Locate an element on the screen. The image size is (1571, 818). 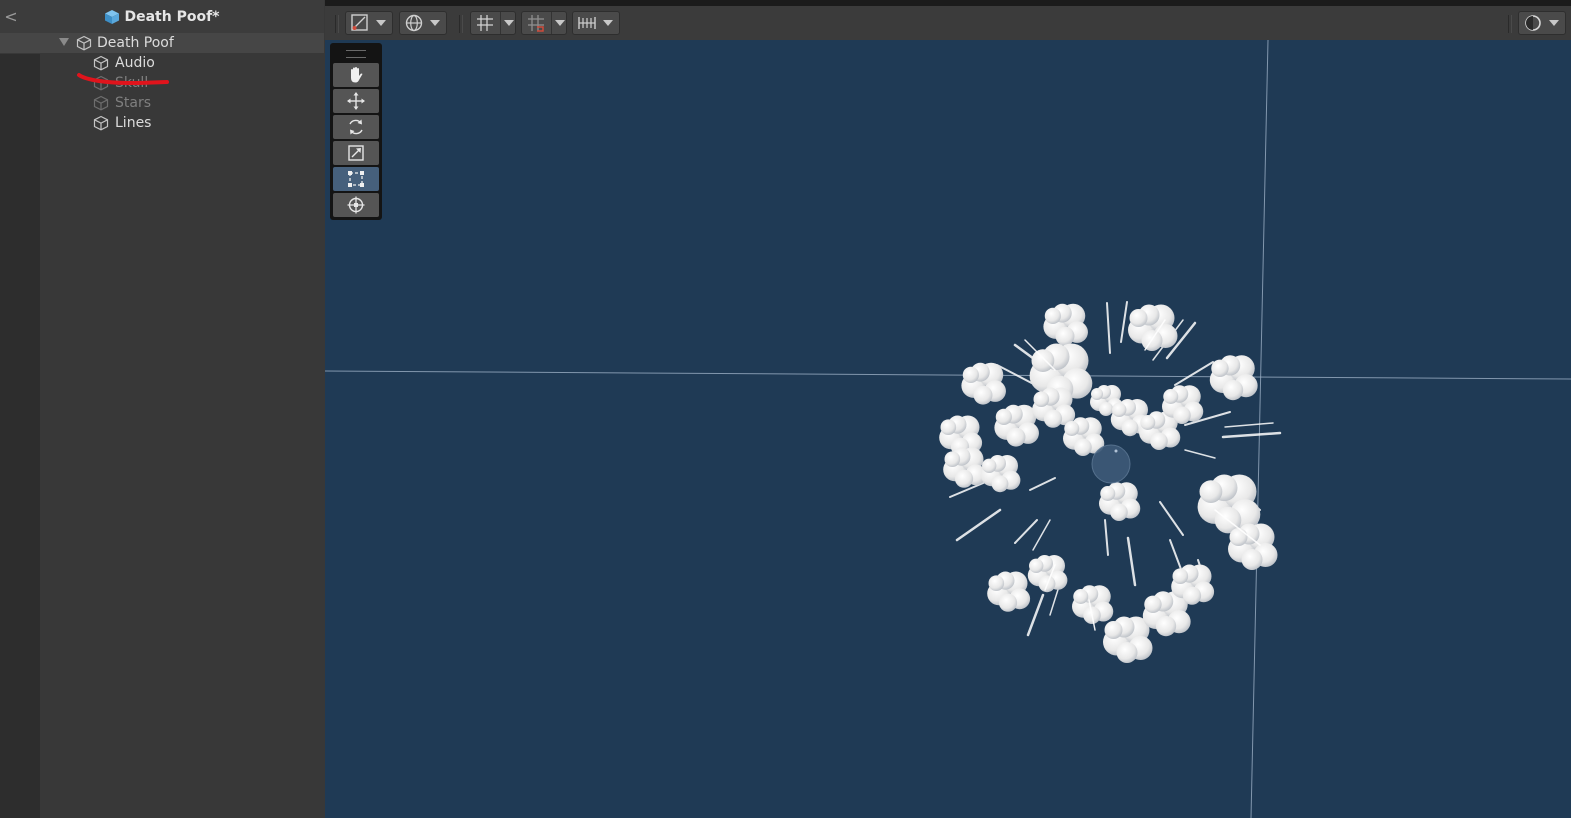
grid-icon is located at coordinates (485, 23).